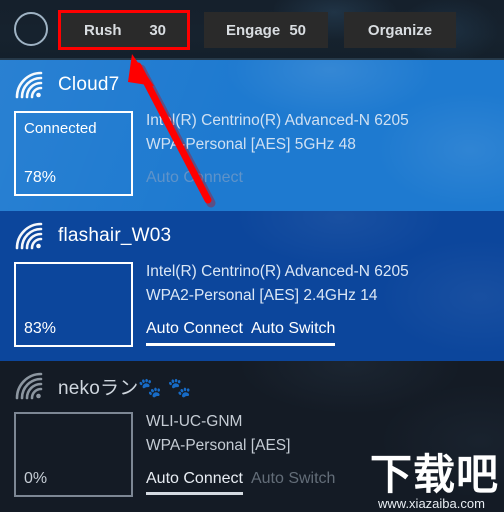 Image resolution: width=504 pixels, height=512 pixels. Describe the element at coordinates (73, 153) in the screenshot. I see `signal-box: Connected 78%` at that location.